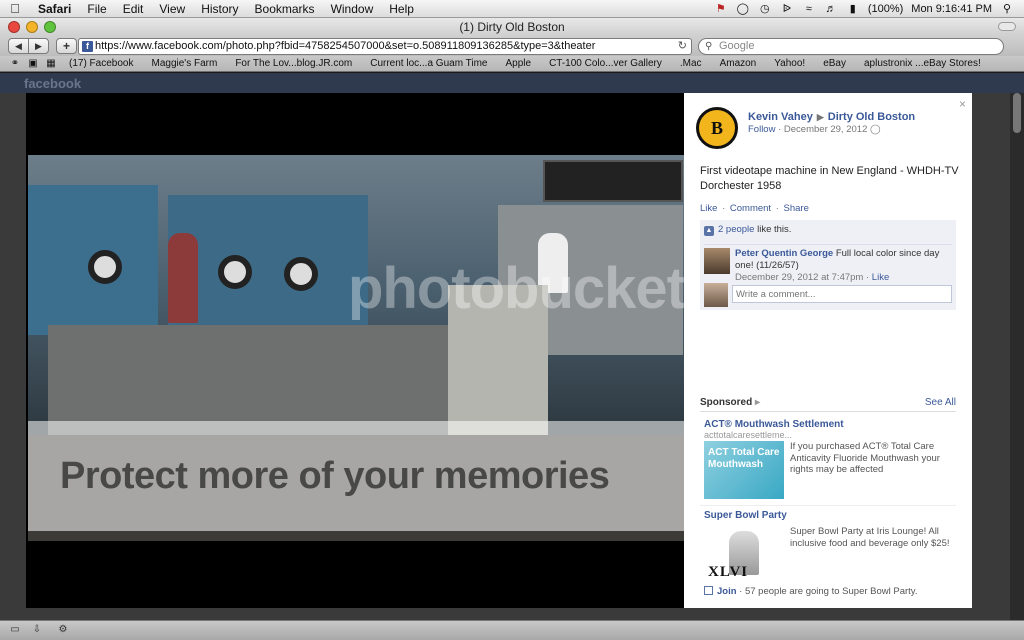 The width and height of the screenshot is (1024, 640). I want to click on bookmark-facebook: (17) Facebook, so click(101, 63).